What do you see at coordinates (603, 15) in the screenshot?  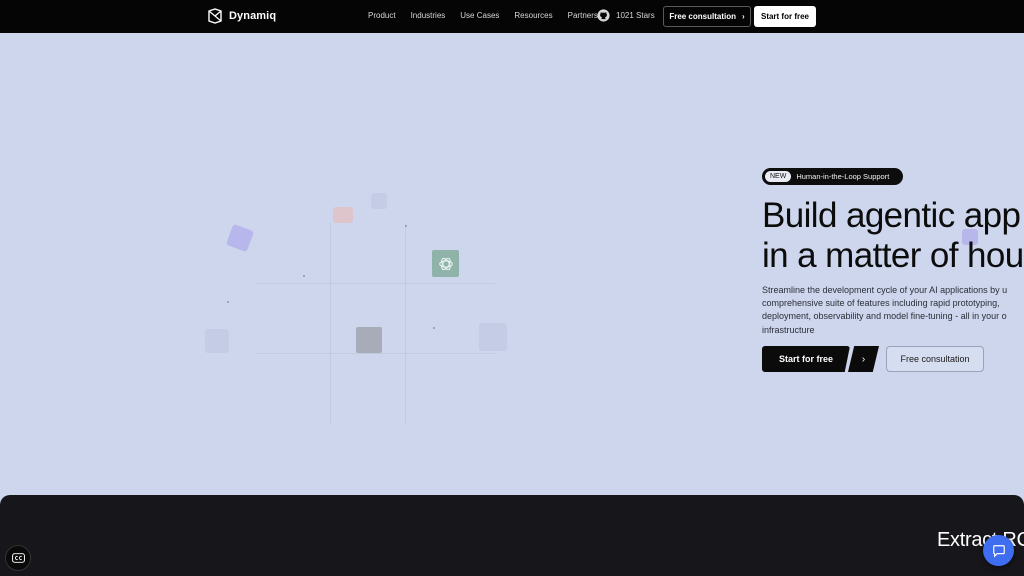 I see `github-icon` at bounding box center [603, 15].